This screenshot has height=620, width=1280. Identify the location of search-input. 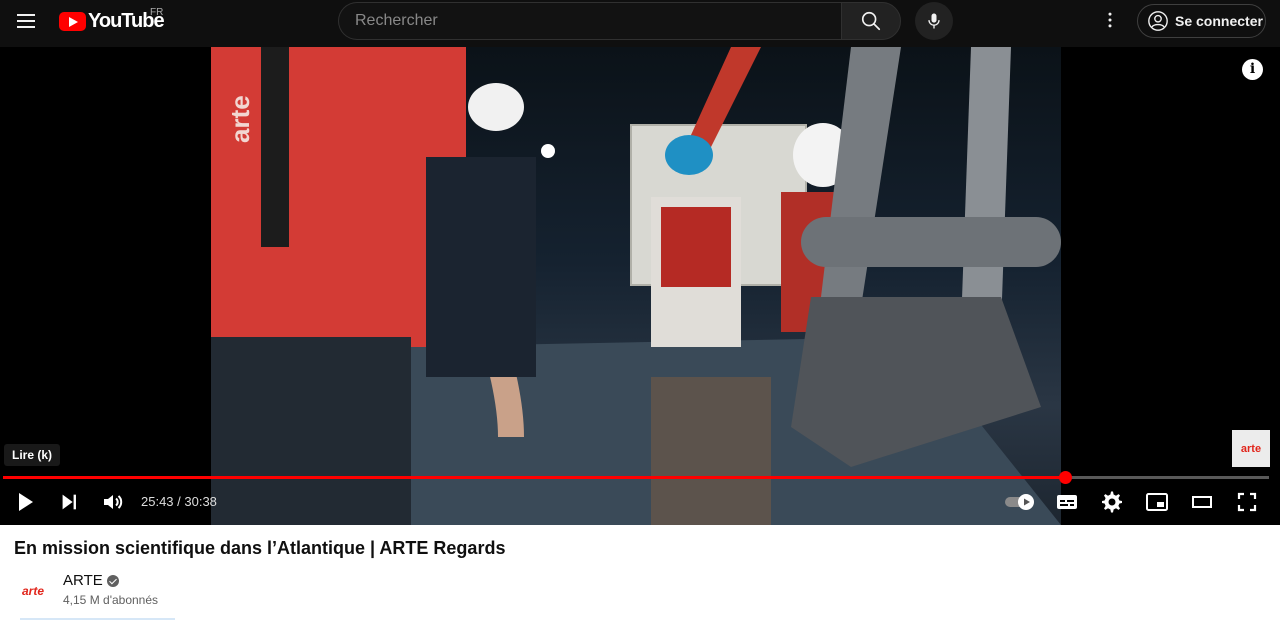
(589, 21).